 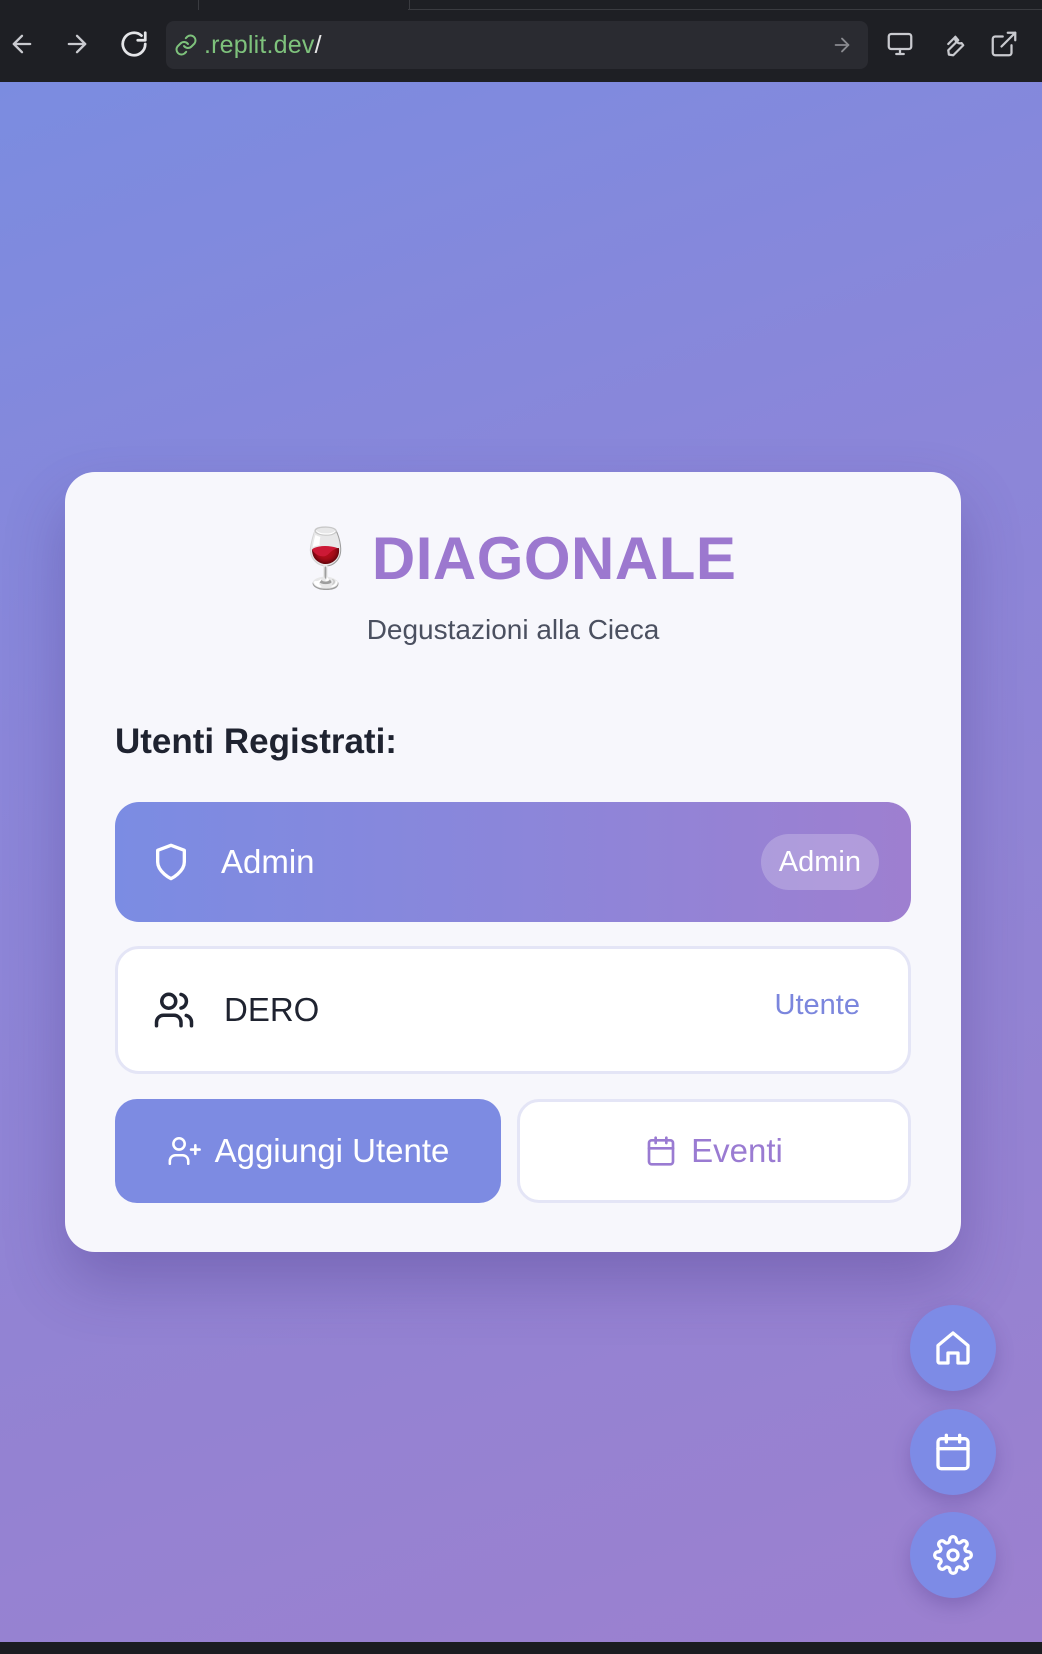 What do you see at coordinates (725, 9) in the screenshot?
I see `tabstrip-border` at bounding box center [725, 9].